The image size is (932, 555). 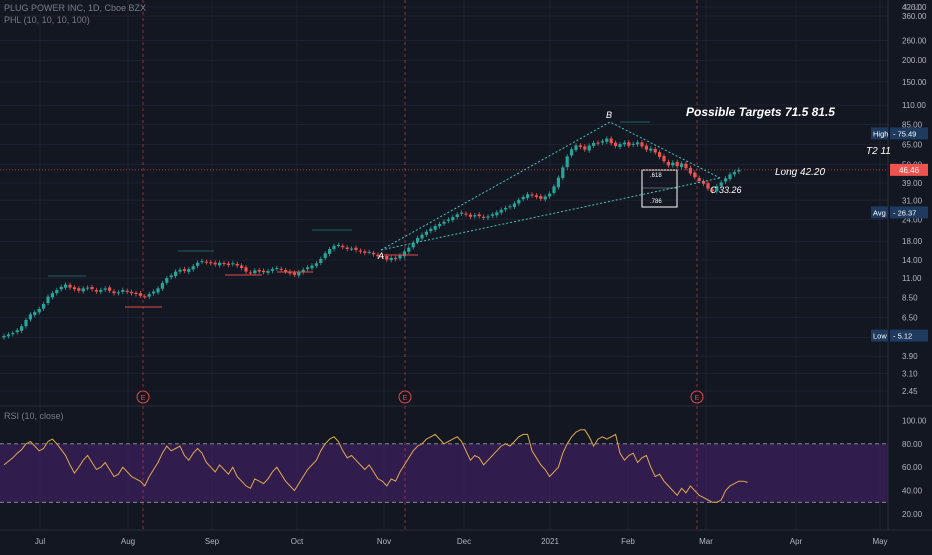 What do you see at coordinates (75, 8) in the screenshot?
I see `symbol-title: PLUG POWER INC, 1D, Cboe BZX` at bounding box center [75, 8].